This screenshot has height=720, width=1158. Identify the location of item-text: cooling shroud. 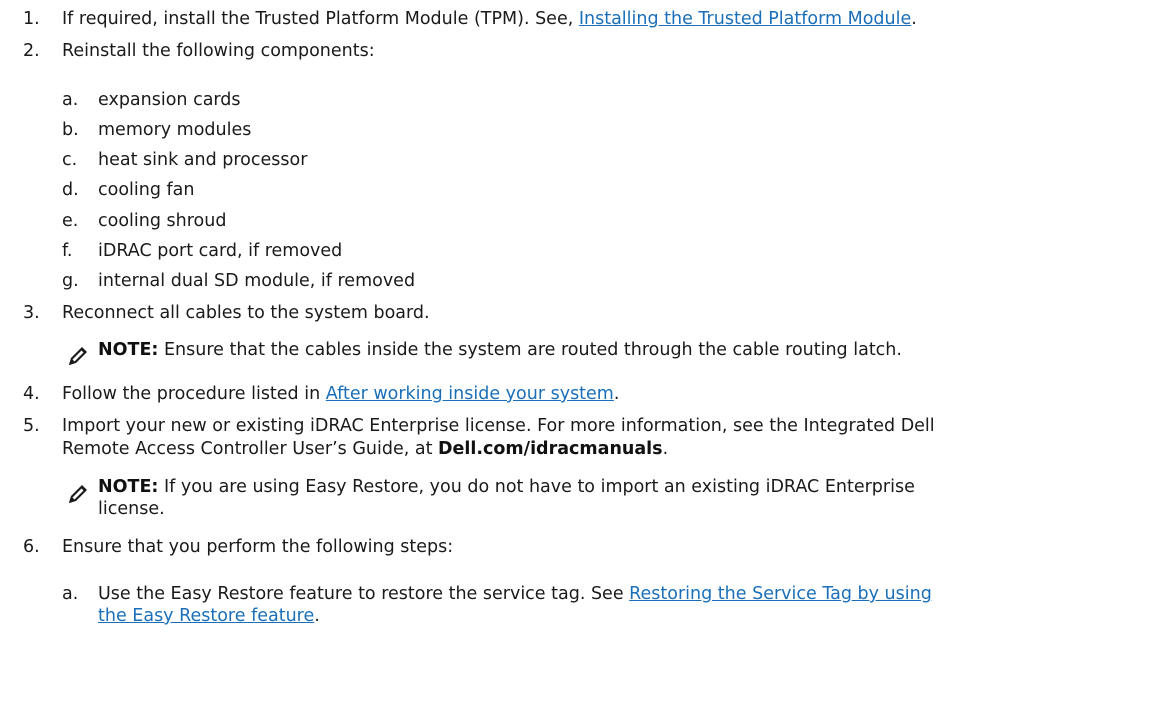
(162, 221).